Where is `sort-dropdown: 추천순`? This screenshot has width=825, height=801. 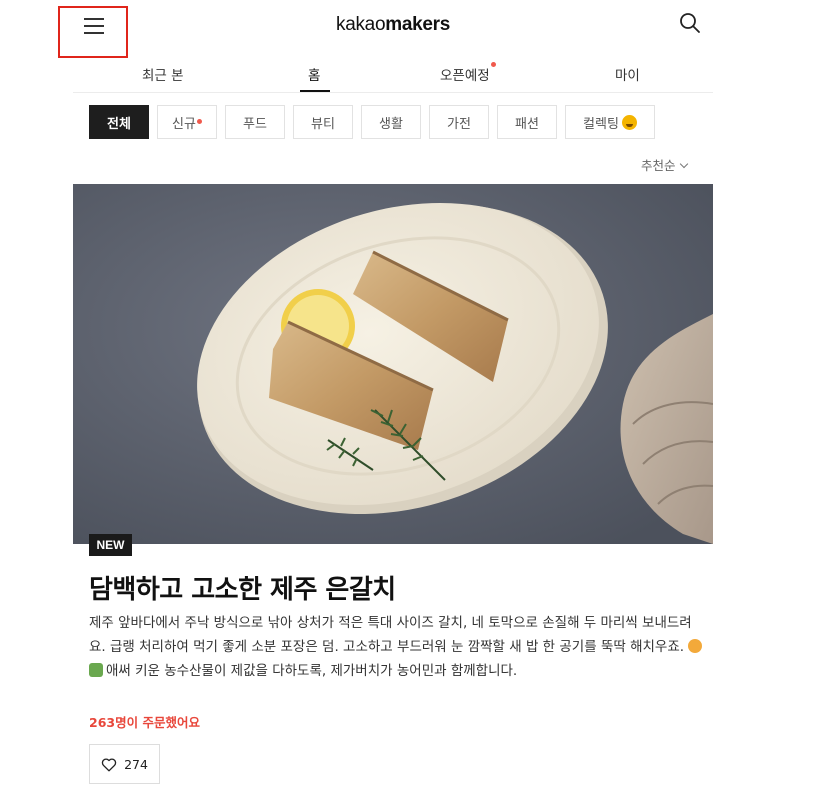
sort-dropdown: 추천순 is located at coordinates (664, 164).